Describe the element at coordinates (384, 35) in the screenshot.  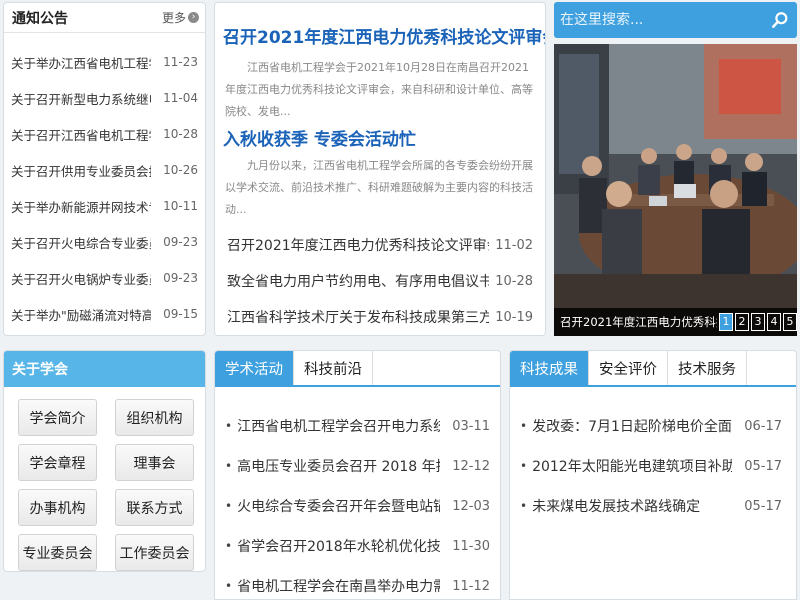
I see `news-headline: 召开2021年度江西电力优秀科技论文评审会` at that location.